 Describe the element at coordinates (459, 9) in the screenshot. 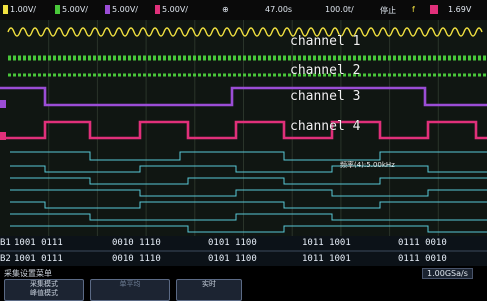

I see `trigger-level: 1.69V` at that location.